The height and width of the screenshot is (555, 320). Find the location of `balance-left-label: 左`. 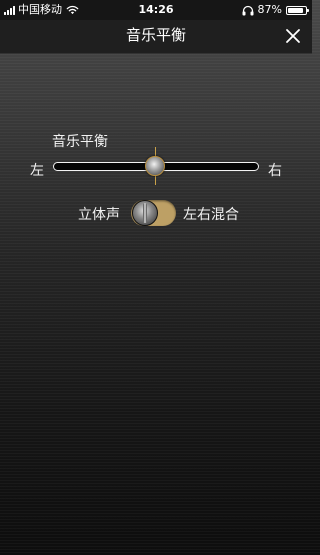

balance-left-label: 左 is located at coordinates (37, 171).